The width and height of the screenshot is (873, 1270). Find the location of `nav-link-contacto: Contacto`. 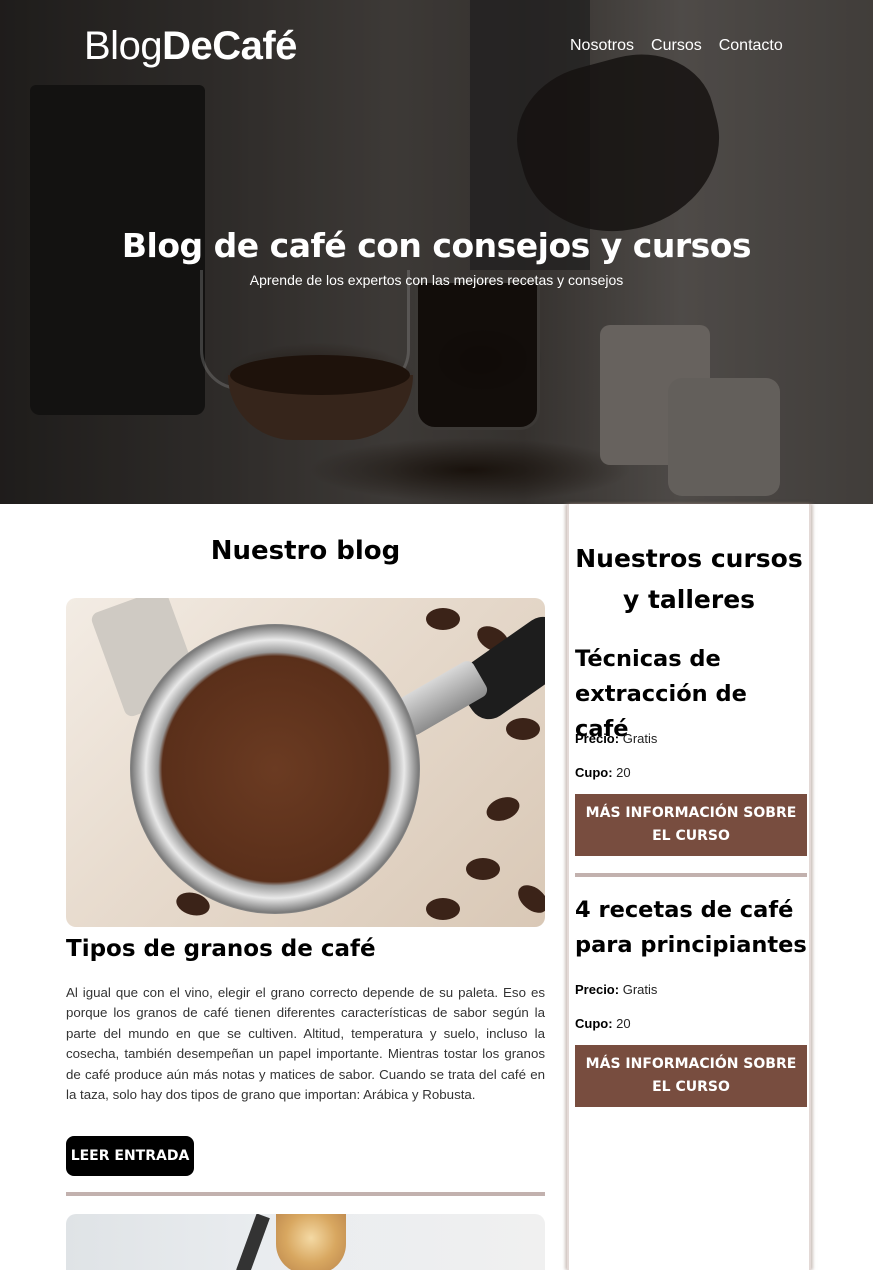

nav-link-contacto: Contacto is located at coordinates (751, 46).